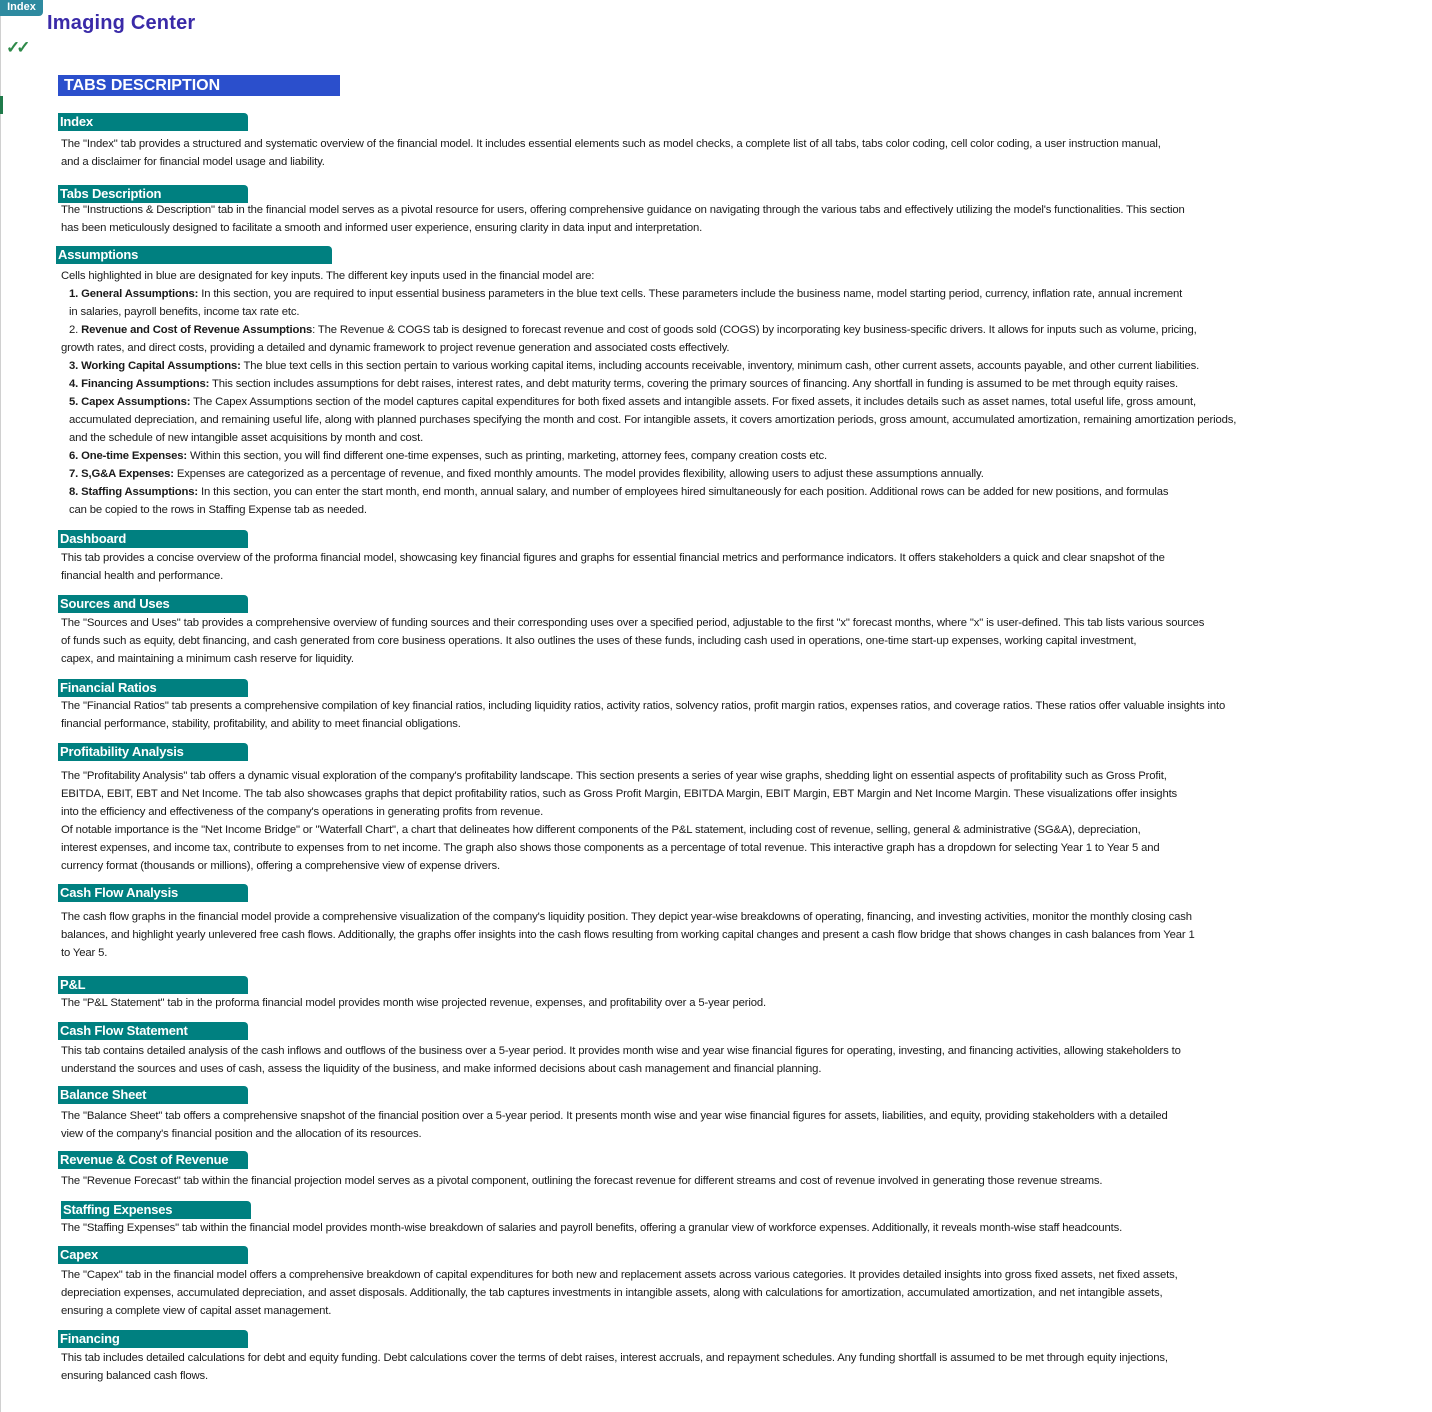 The height and width of the screenshot is (1412, 1432). Describe the element at coordinates (153, 893) in the screenshot. I see `section-label-cash-flow-analysis: Cash Flow Analysis` at that location.